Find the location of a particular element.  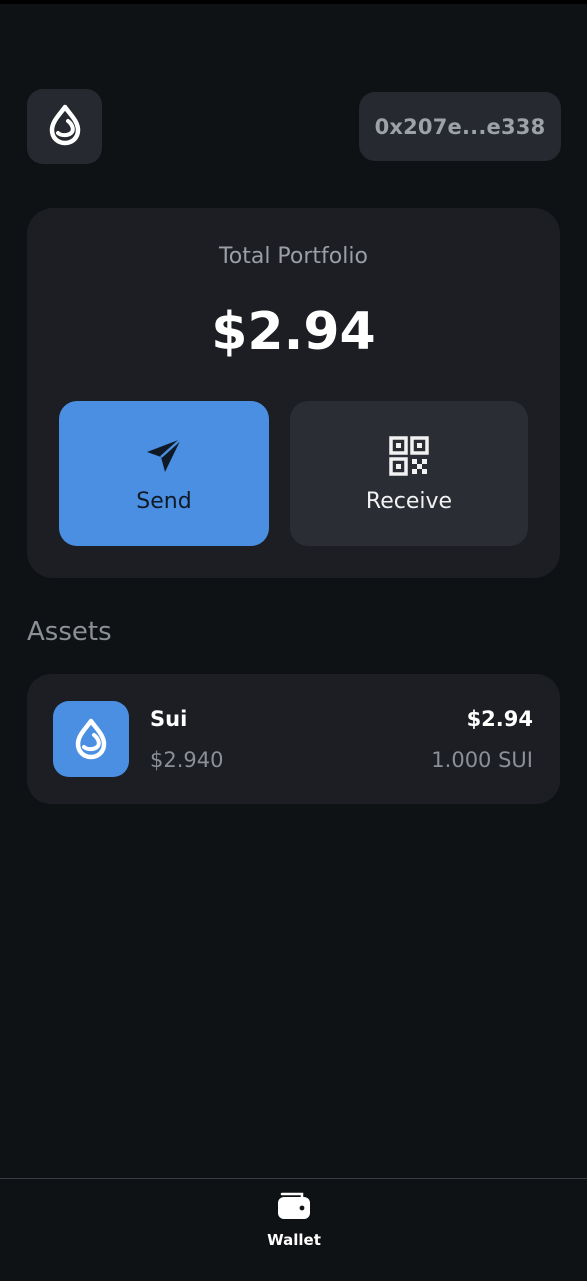

bottom-nav: Wallet is located at coordinates (293, 1229).